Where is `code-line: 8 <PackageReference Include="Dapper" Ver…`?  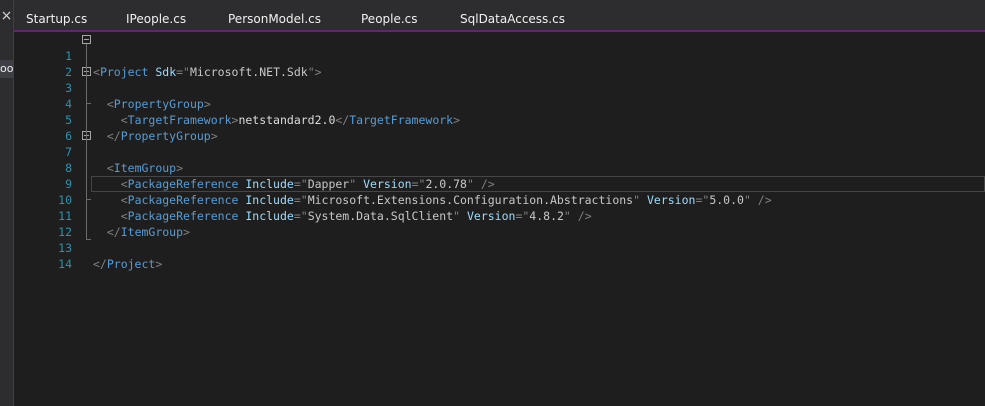
code-line: 8 <PackageReference Include="Dapper" Ver… is located at coordinates (499, 167).